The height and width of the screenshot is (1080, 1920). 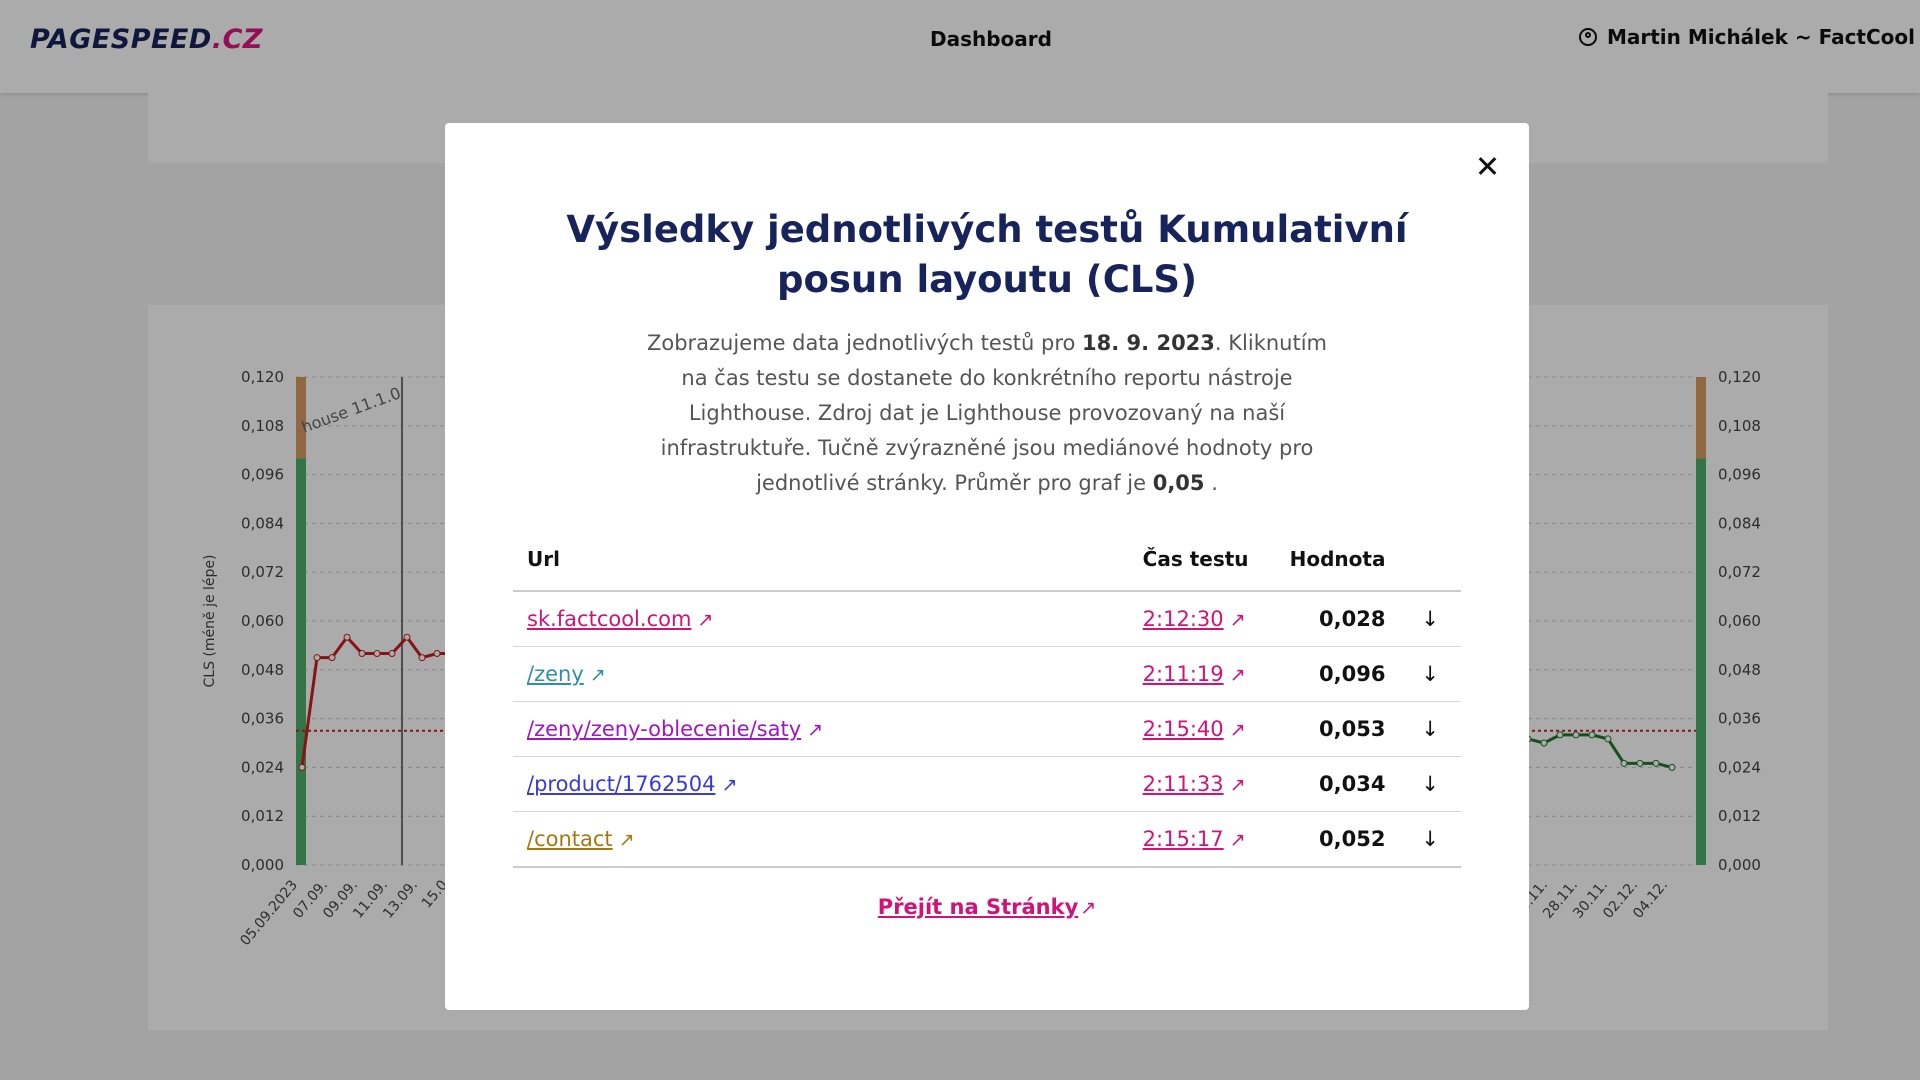 I want to click on report-time-link: 2:15:17, so click(x=1183, y=839).